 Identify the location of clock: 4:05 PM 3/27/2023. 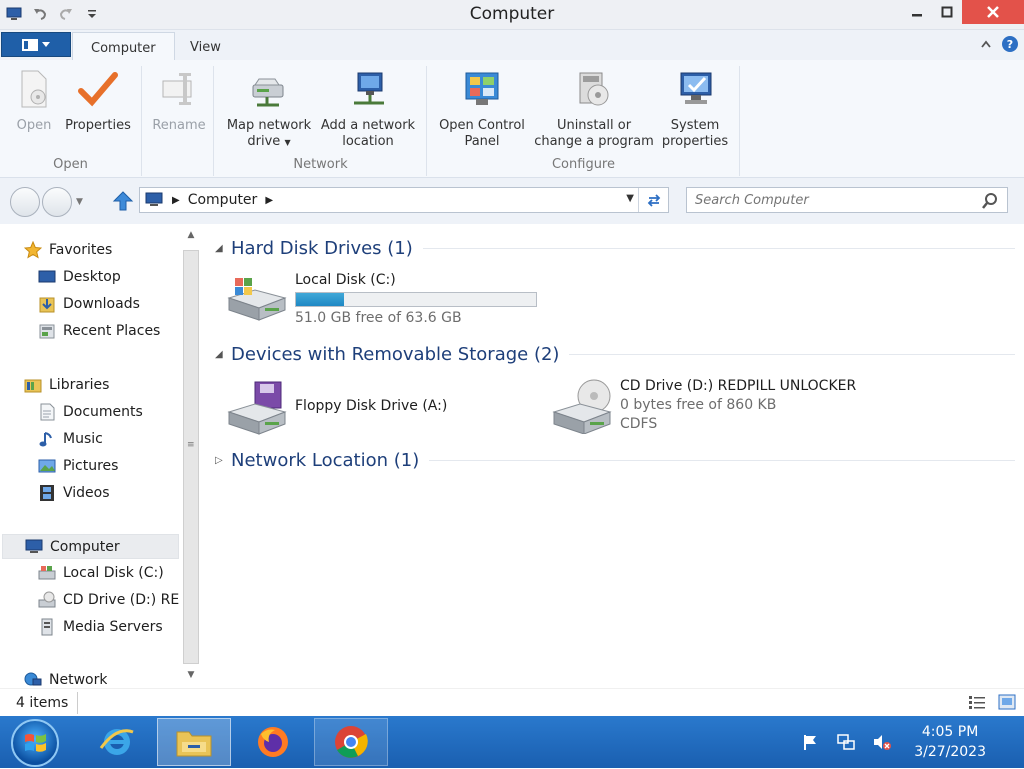
(950, 742).